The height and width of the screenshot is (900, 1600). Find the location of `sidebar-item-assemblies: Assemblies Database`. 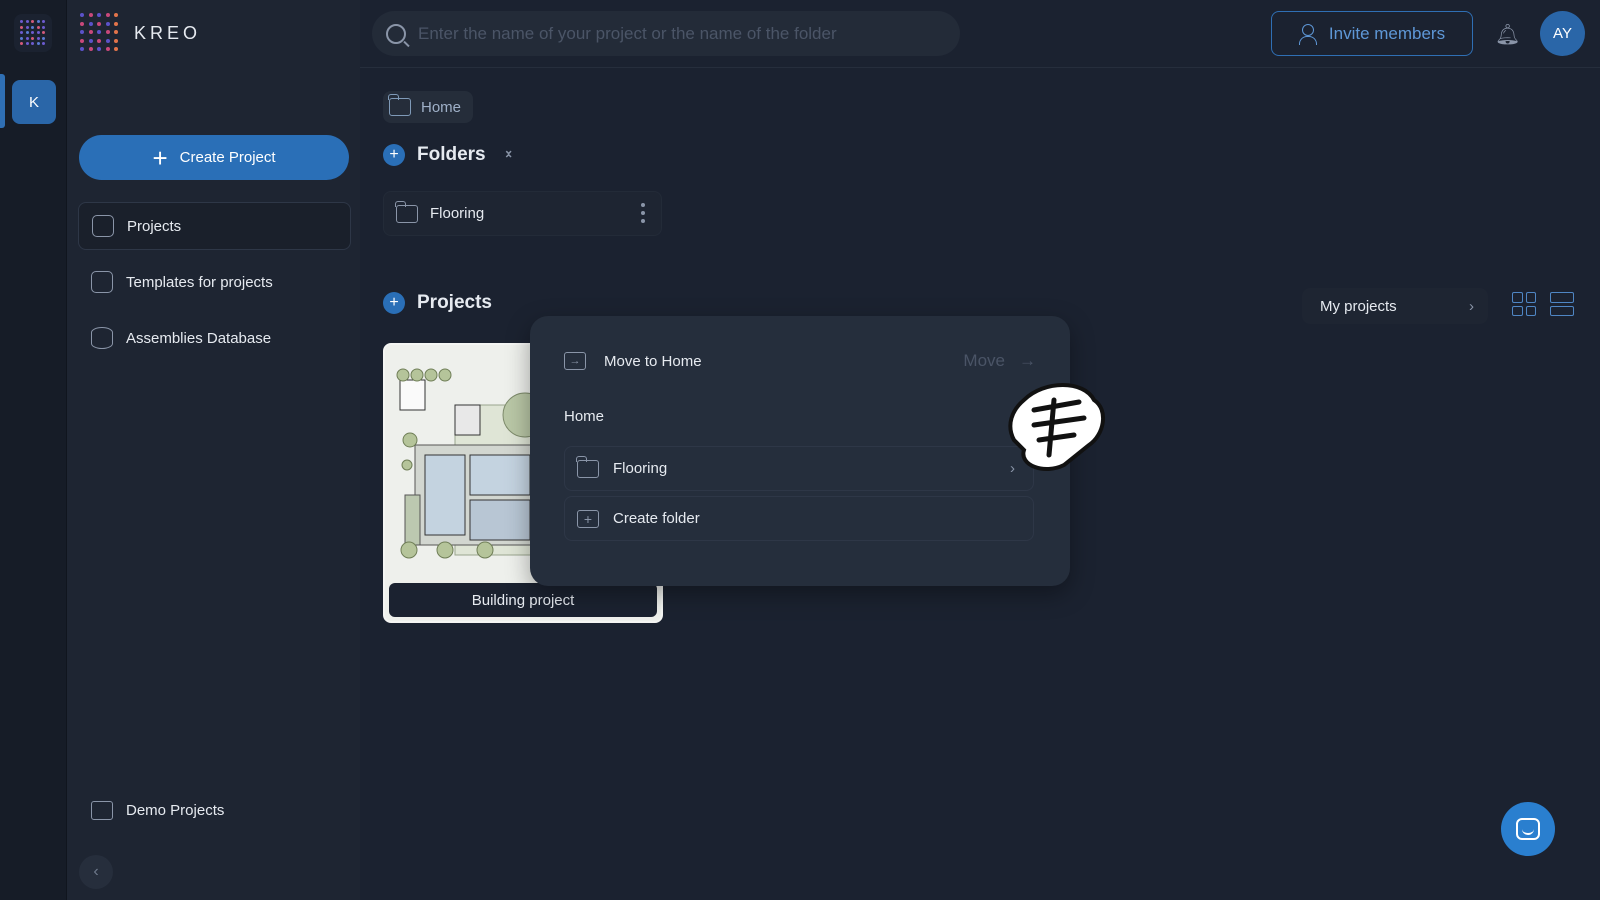

sidebar-item-assemblies: Assemblies Database is located at coordinates (214, 338).